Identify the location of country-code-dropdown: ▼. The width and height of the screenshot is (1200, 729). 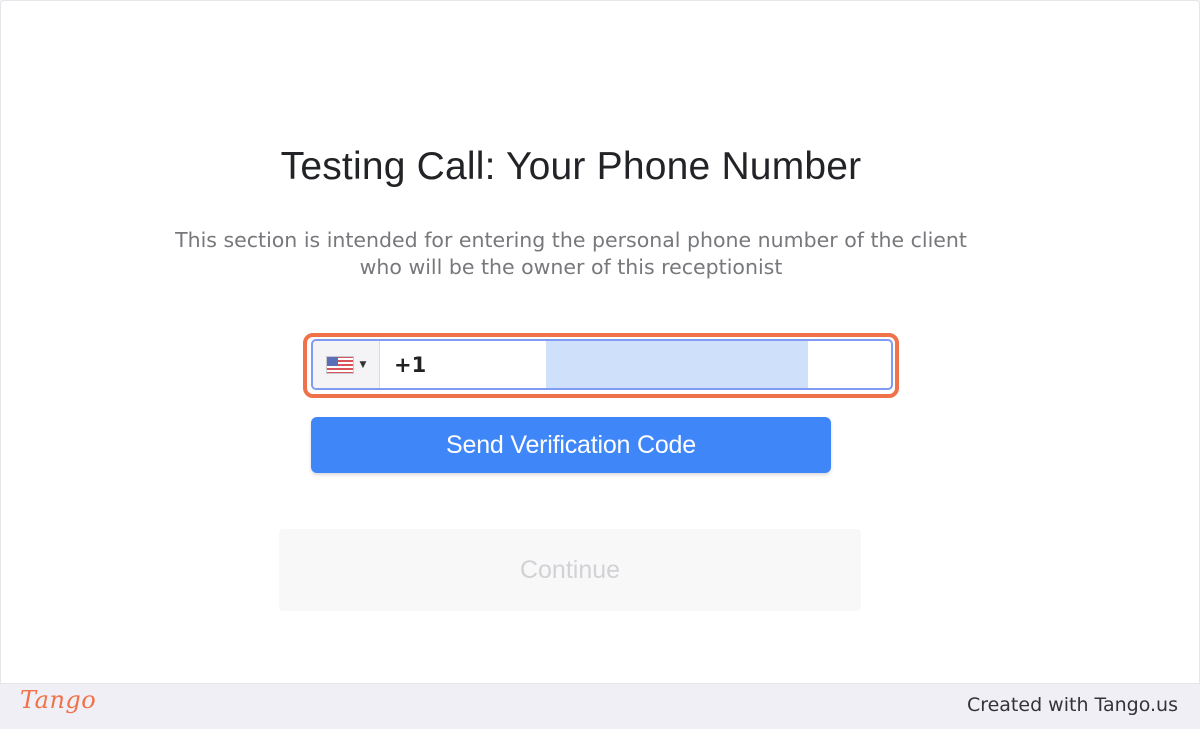
(346, 364).